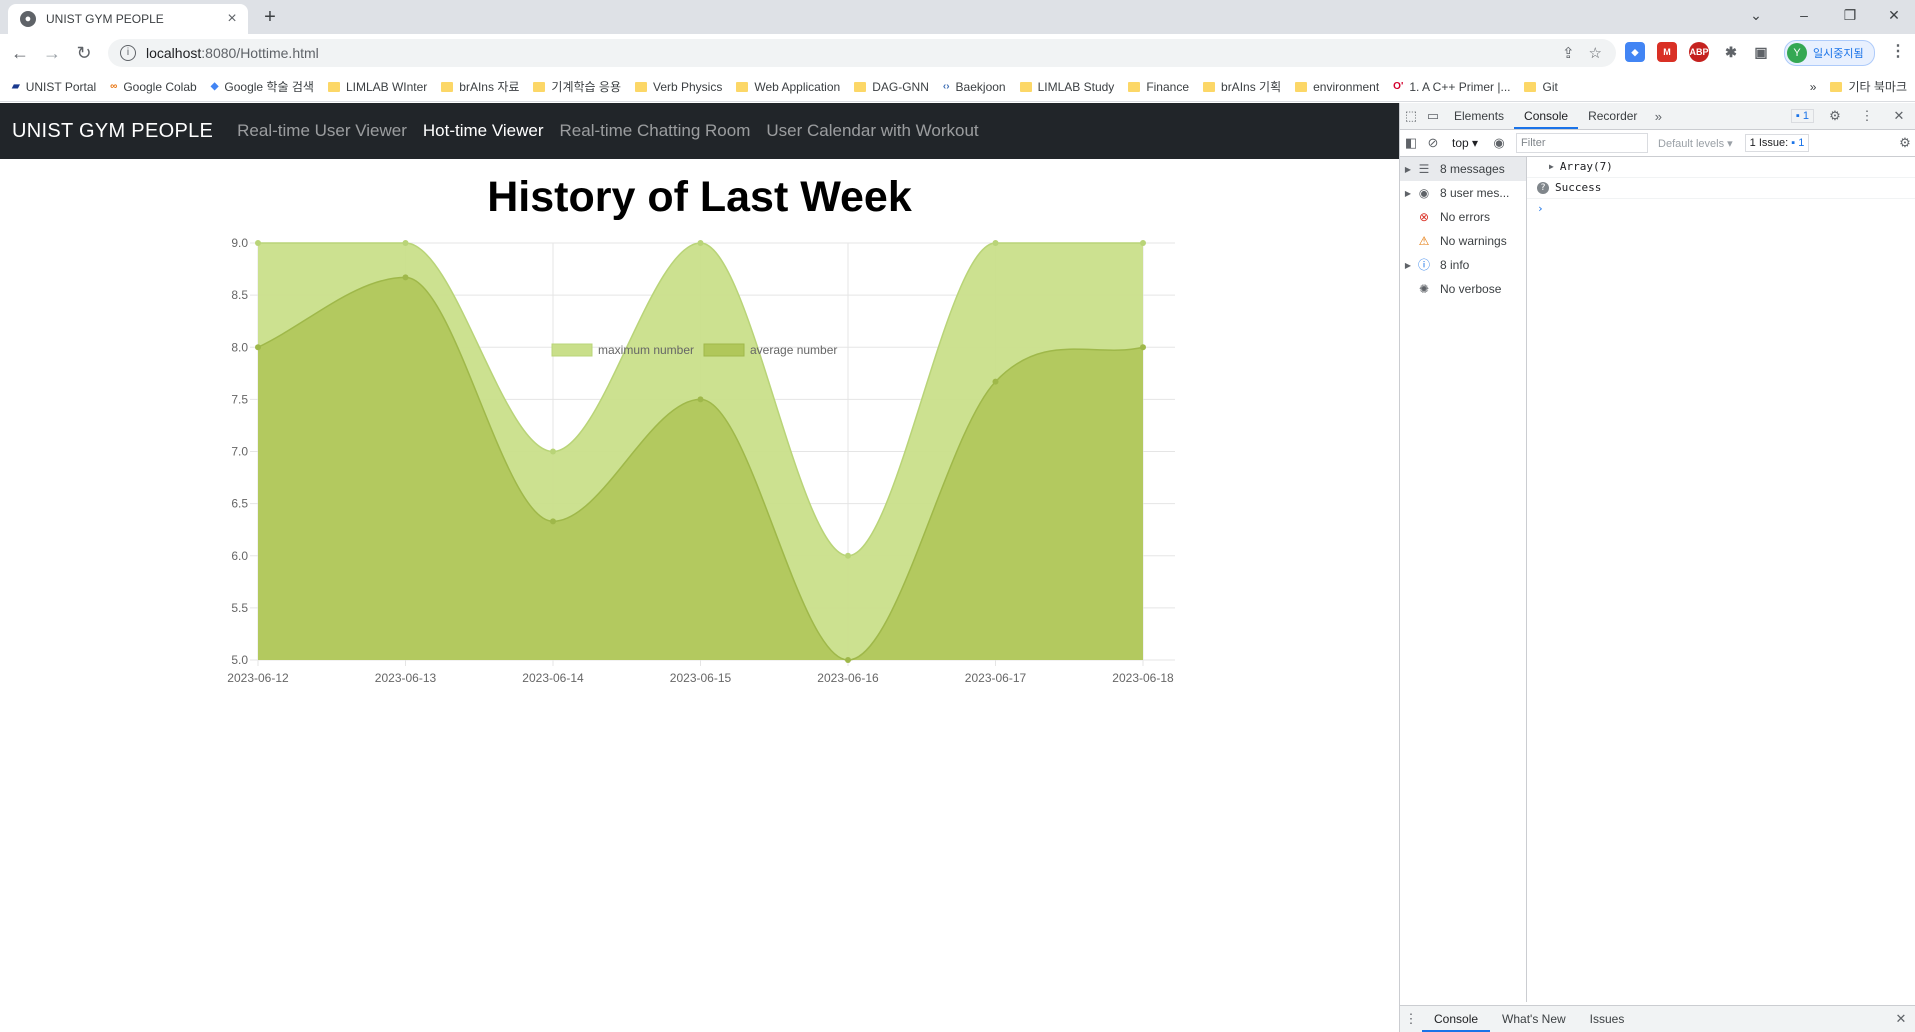  What do you see at coordinates (239, 399) in the screenshot?
I see `y-tick-label: 7.5` at bounding box center [239, 399].